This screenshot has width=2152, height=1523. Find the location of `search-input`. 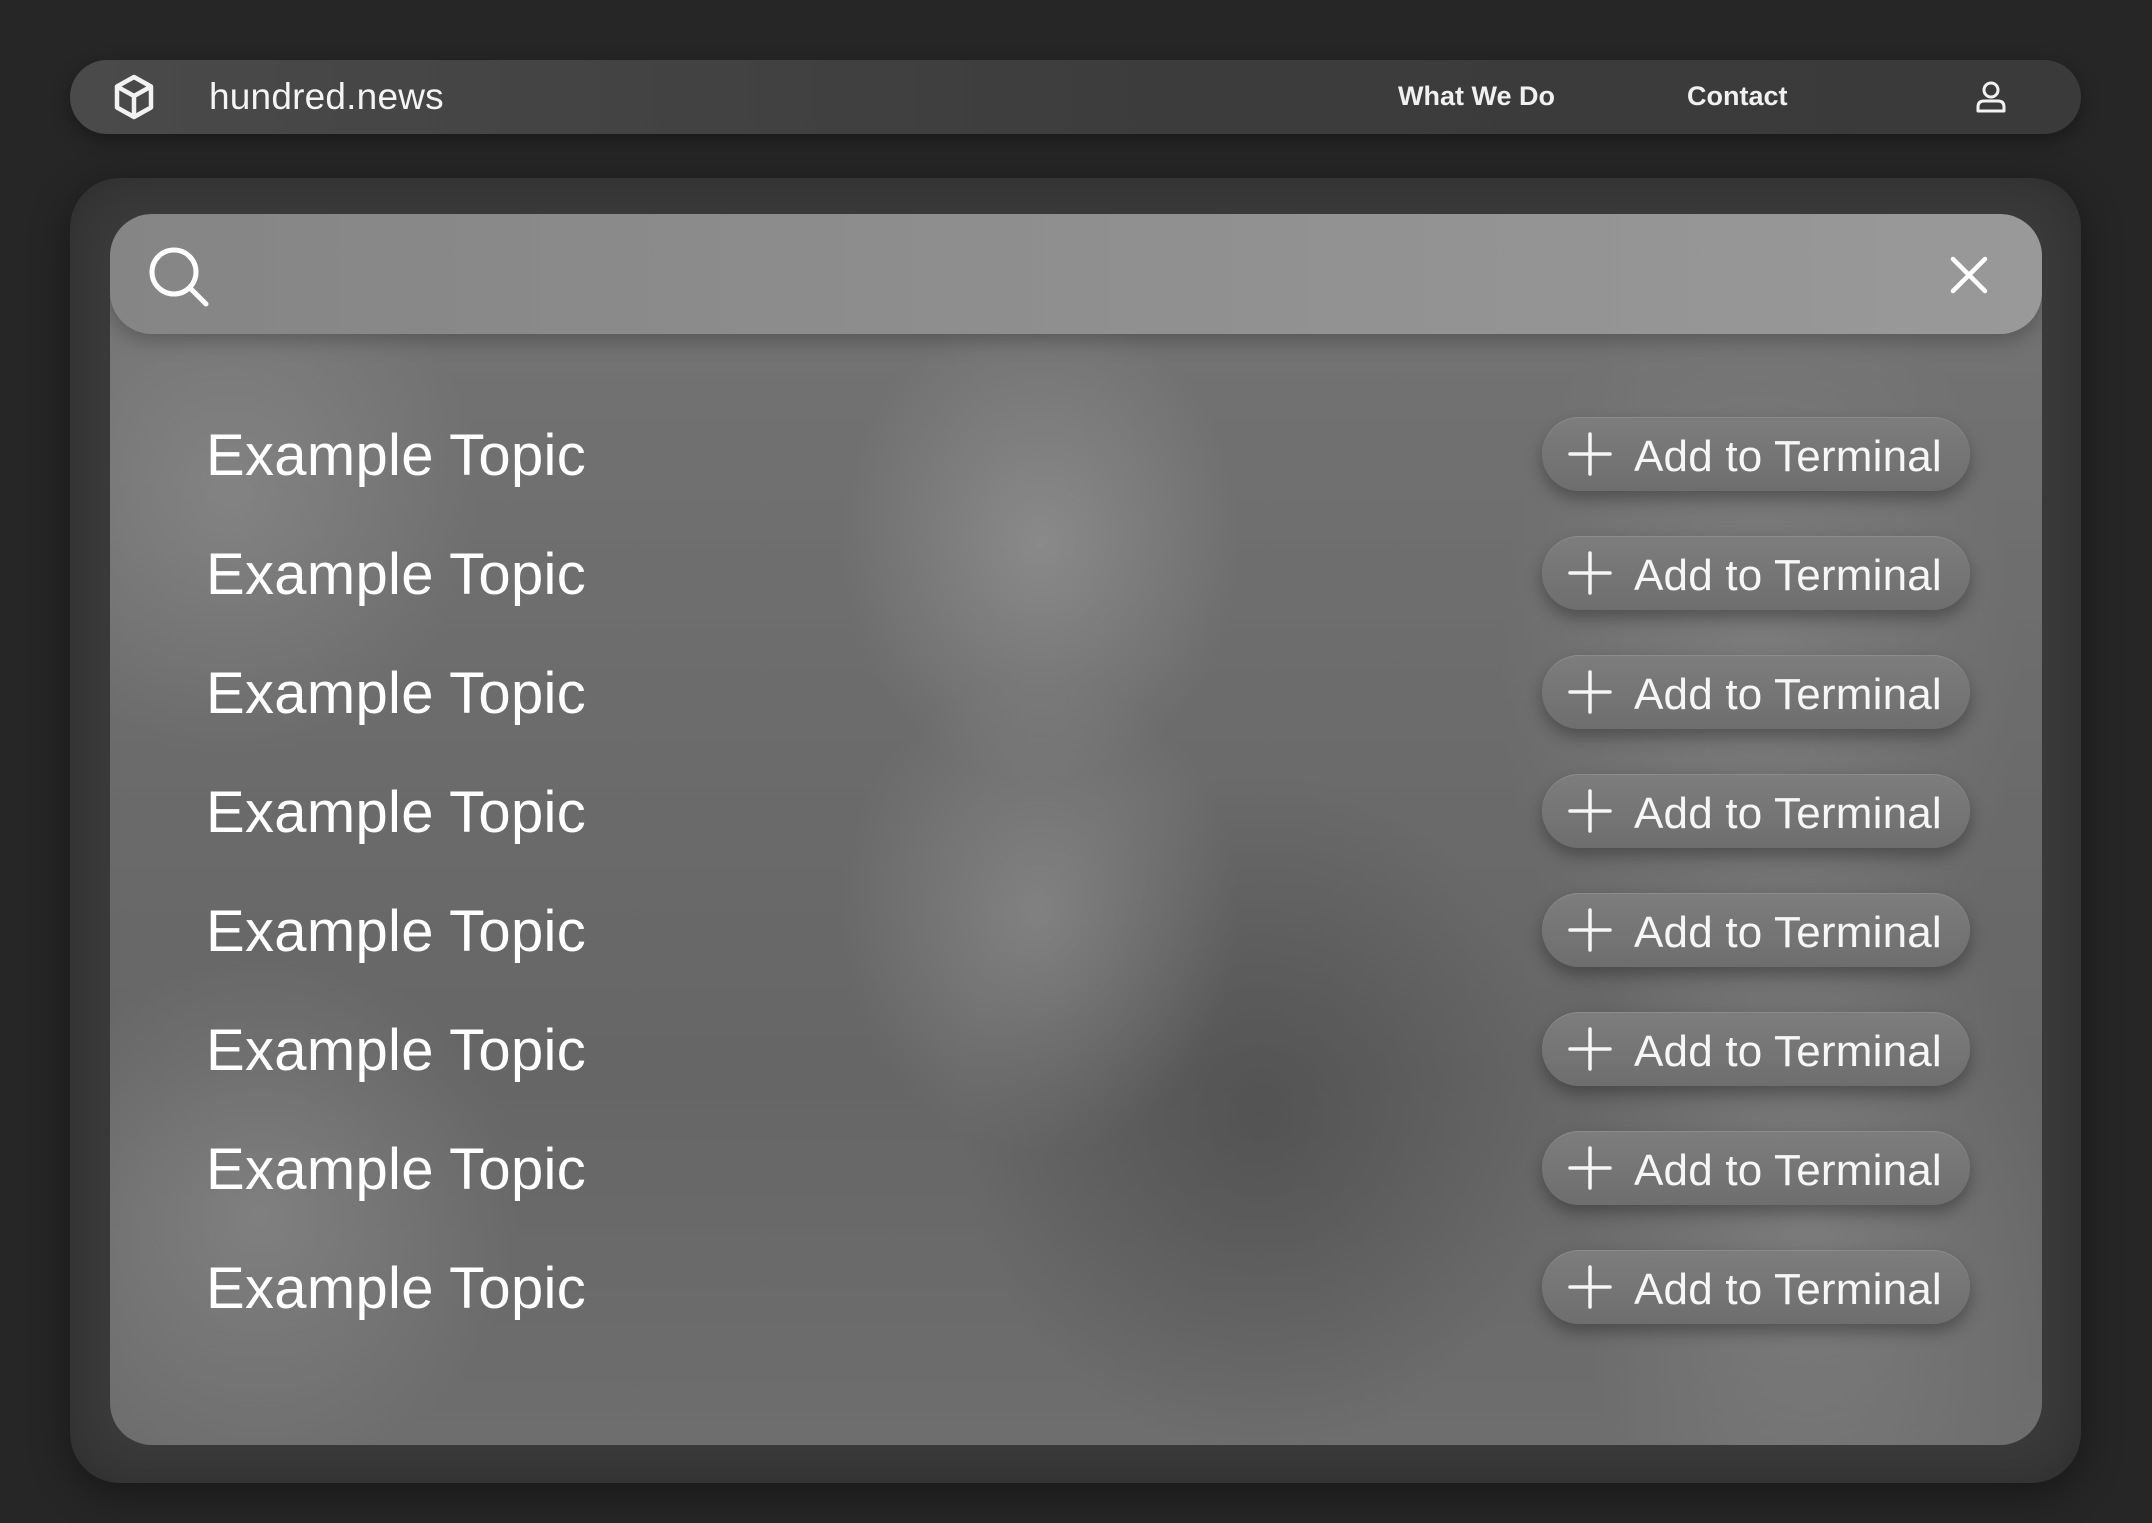

search-input is located at coordinates (1040, 274).